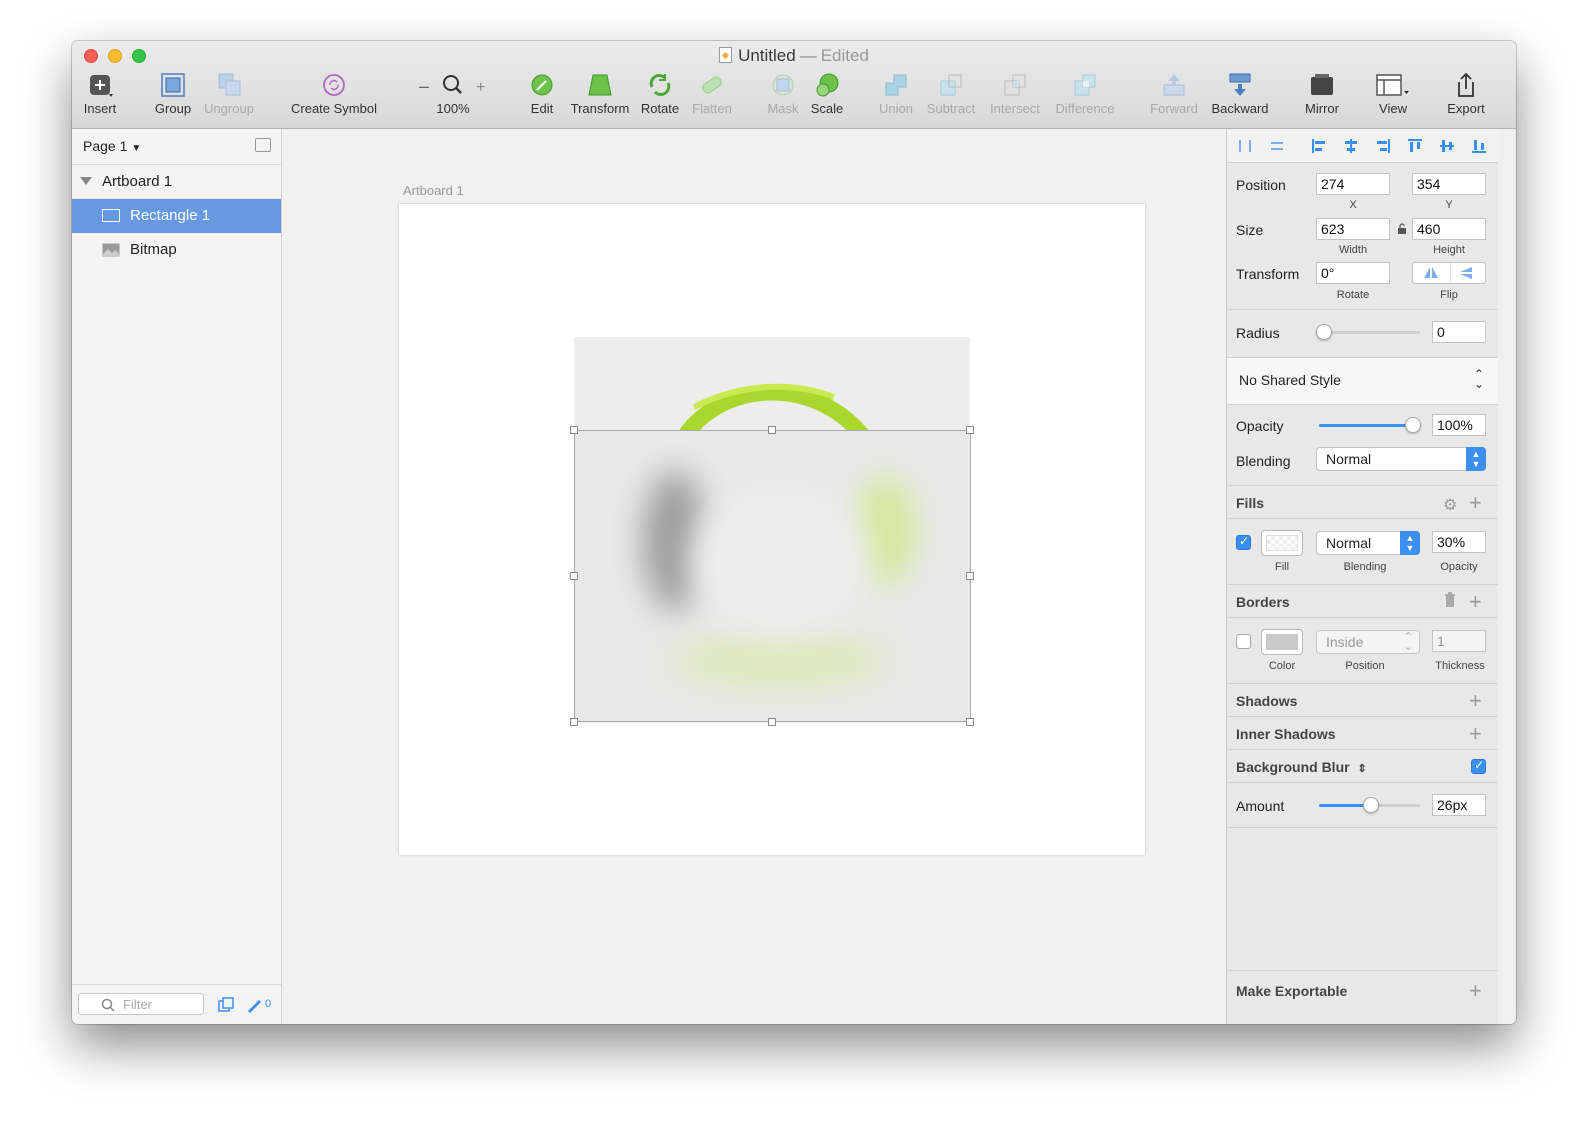  Describe the element at coordinates (1401, 459) in the screenshot. I see `blending-select: Normal ▲ ▼` at that location.